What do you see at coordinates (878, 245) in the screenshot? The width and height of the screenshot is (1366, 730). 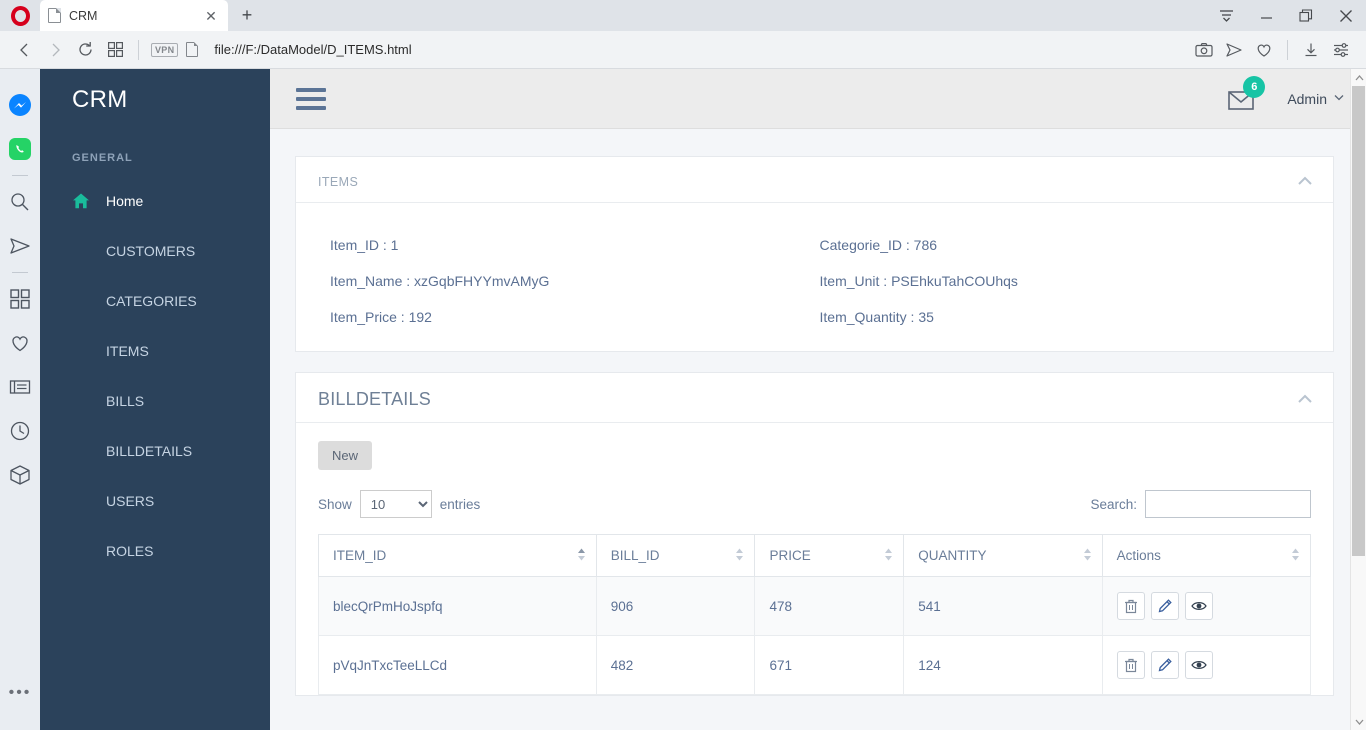 I see `field-categorie-id: Categorie_ID : 786` at bounding box center [878, 245].